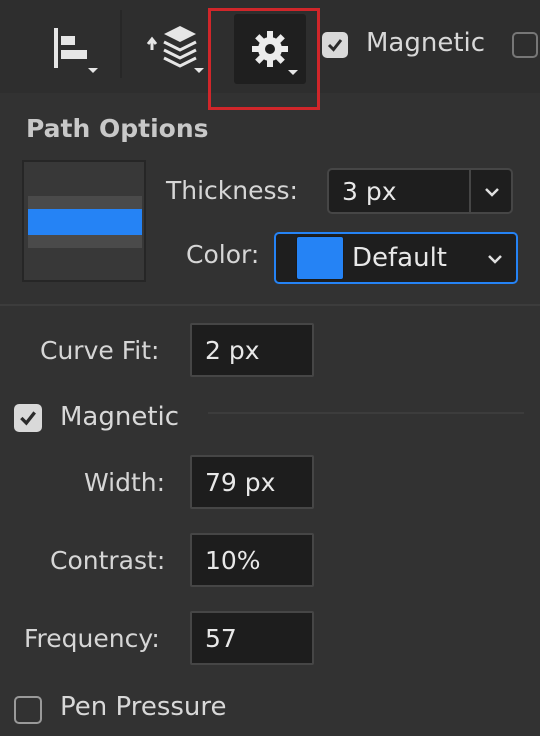 This screenshot has height=736, width=540. What do you see at coordinates (270, 305) in the screenshot?
I see `section-divider` at bounding box center [270, 305].